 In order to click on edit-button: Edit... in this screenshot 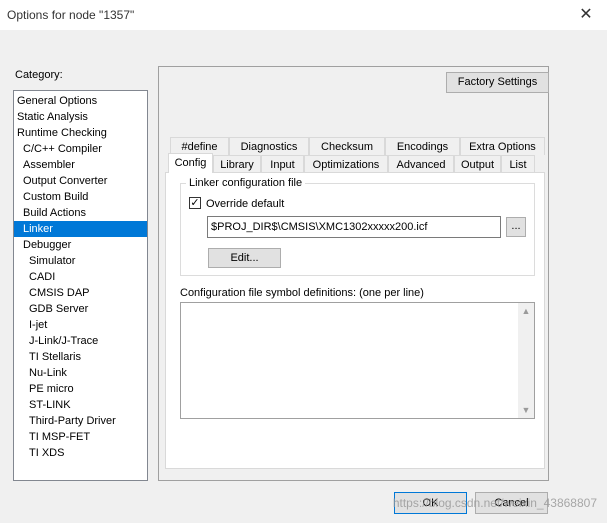, I will do `click(244, 258)`.